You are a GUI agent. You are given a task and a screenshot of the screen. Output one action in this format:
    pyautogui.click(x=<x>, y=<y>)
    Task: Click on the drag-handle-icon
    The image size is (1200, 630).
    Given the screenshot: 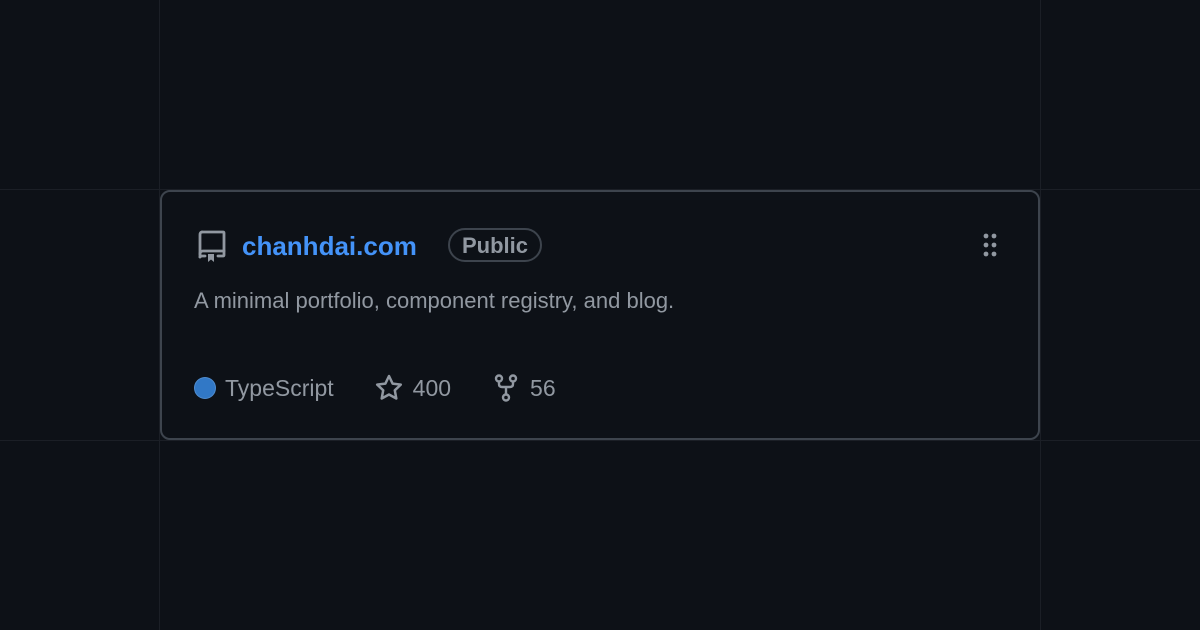 What is the action you would take?
    pyautogui.click(x=990, y=246)
    